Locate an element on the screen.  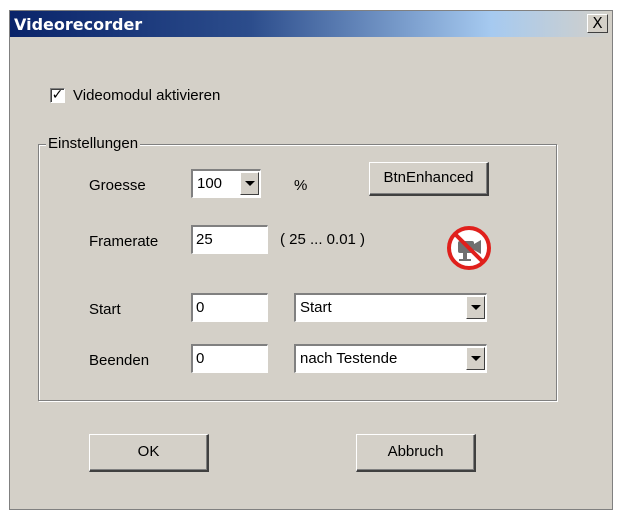
size-value: 100 is located at coordinates (210, 183).